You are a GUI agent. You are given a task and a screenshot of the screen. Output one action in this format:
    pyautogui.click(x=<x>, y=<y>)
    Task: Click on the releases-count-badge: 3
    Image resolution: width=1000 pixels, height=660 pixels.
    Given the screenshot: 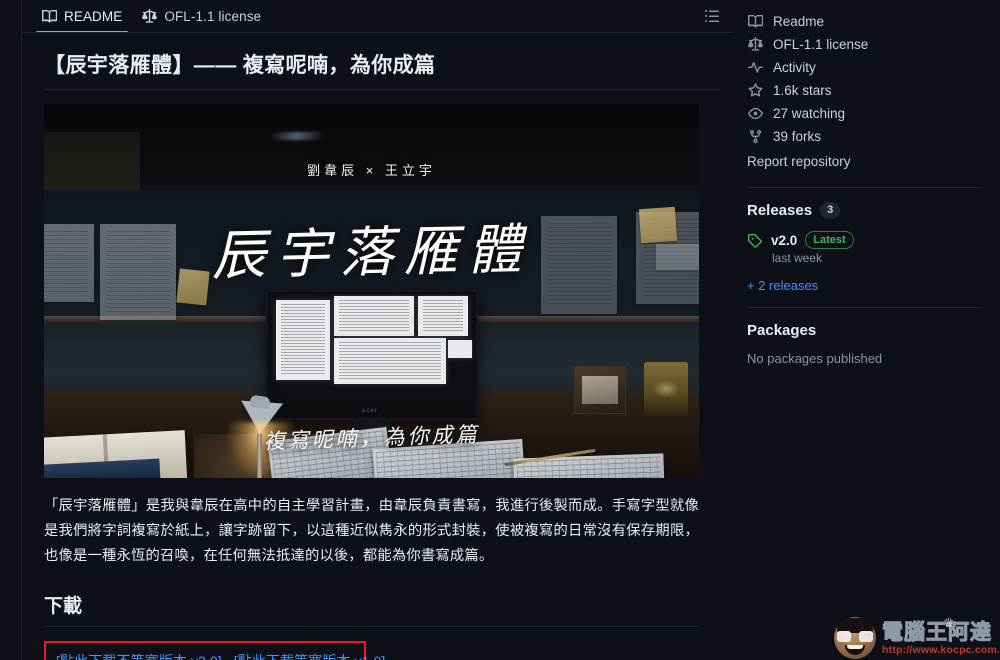 What is the action you would take?
    pyautogui.click(x=830, y=210)
    